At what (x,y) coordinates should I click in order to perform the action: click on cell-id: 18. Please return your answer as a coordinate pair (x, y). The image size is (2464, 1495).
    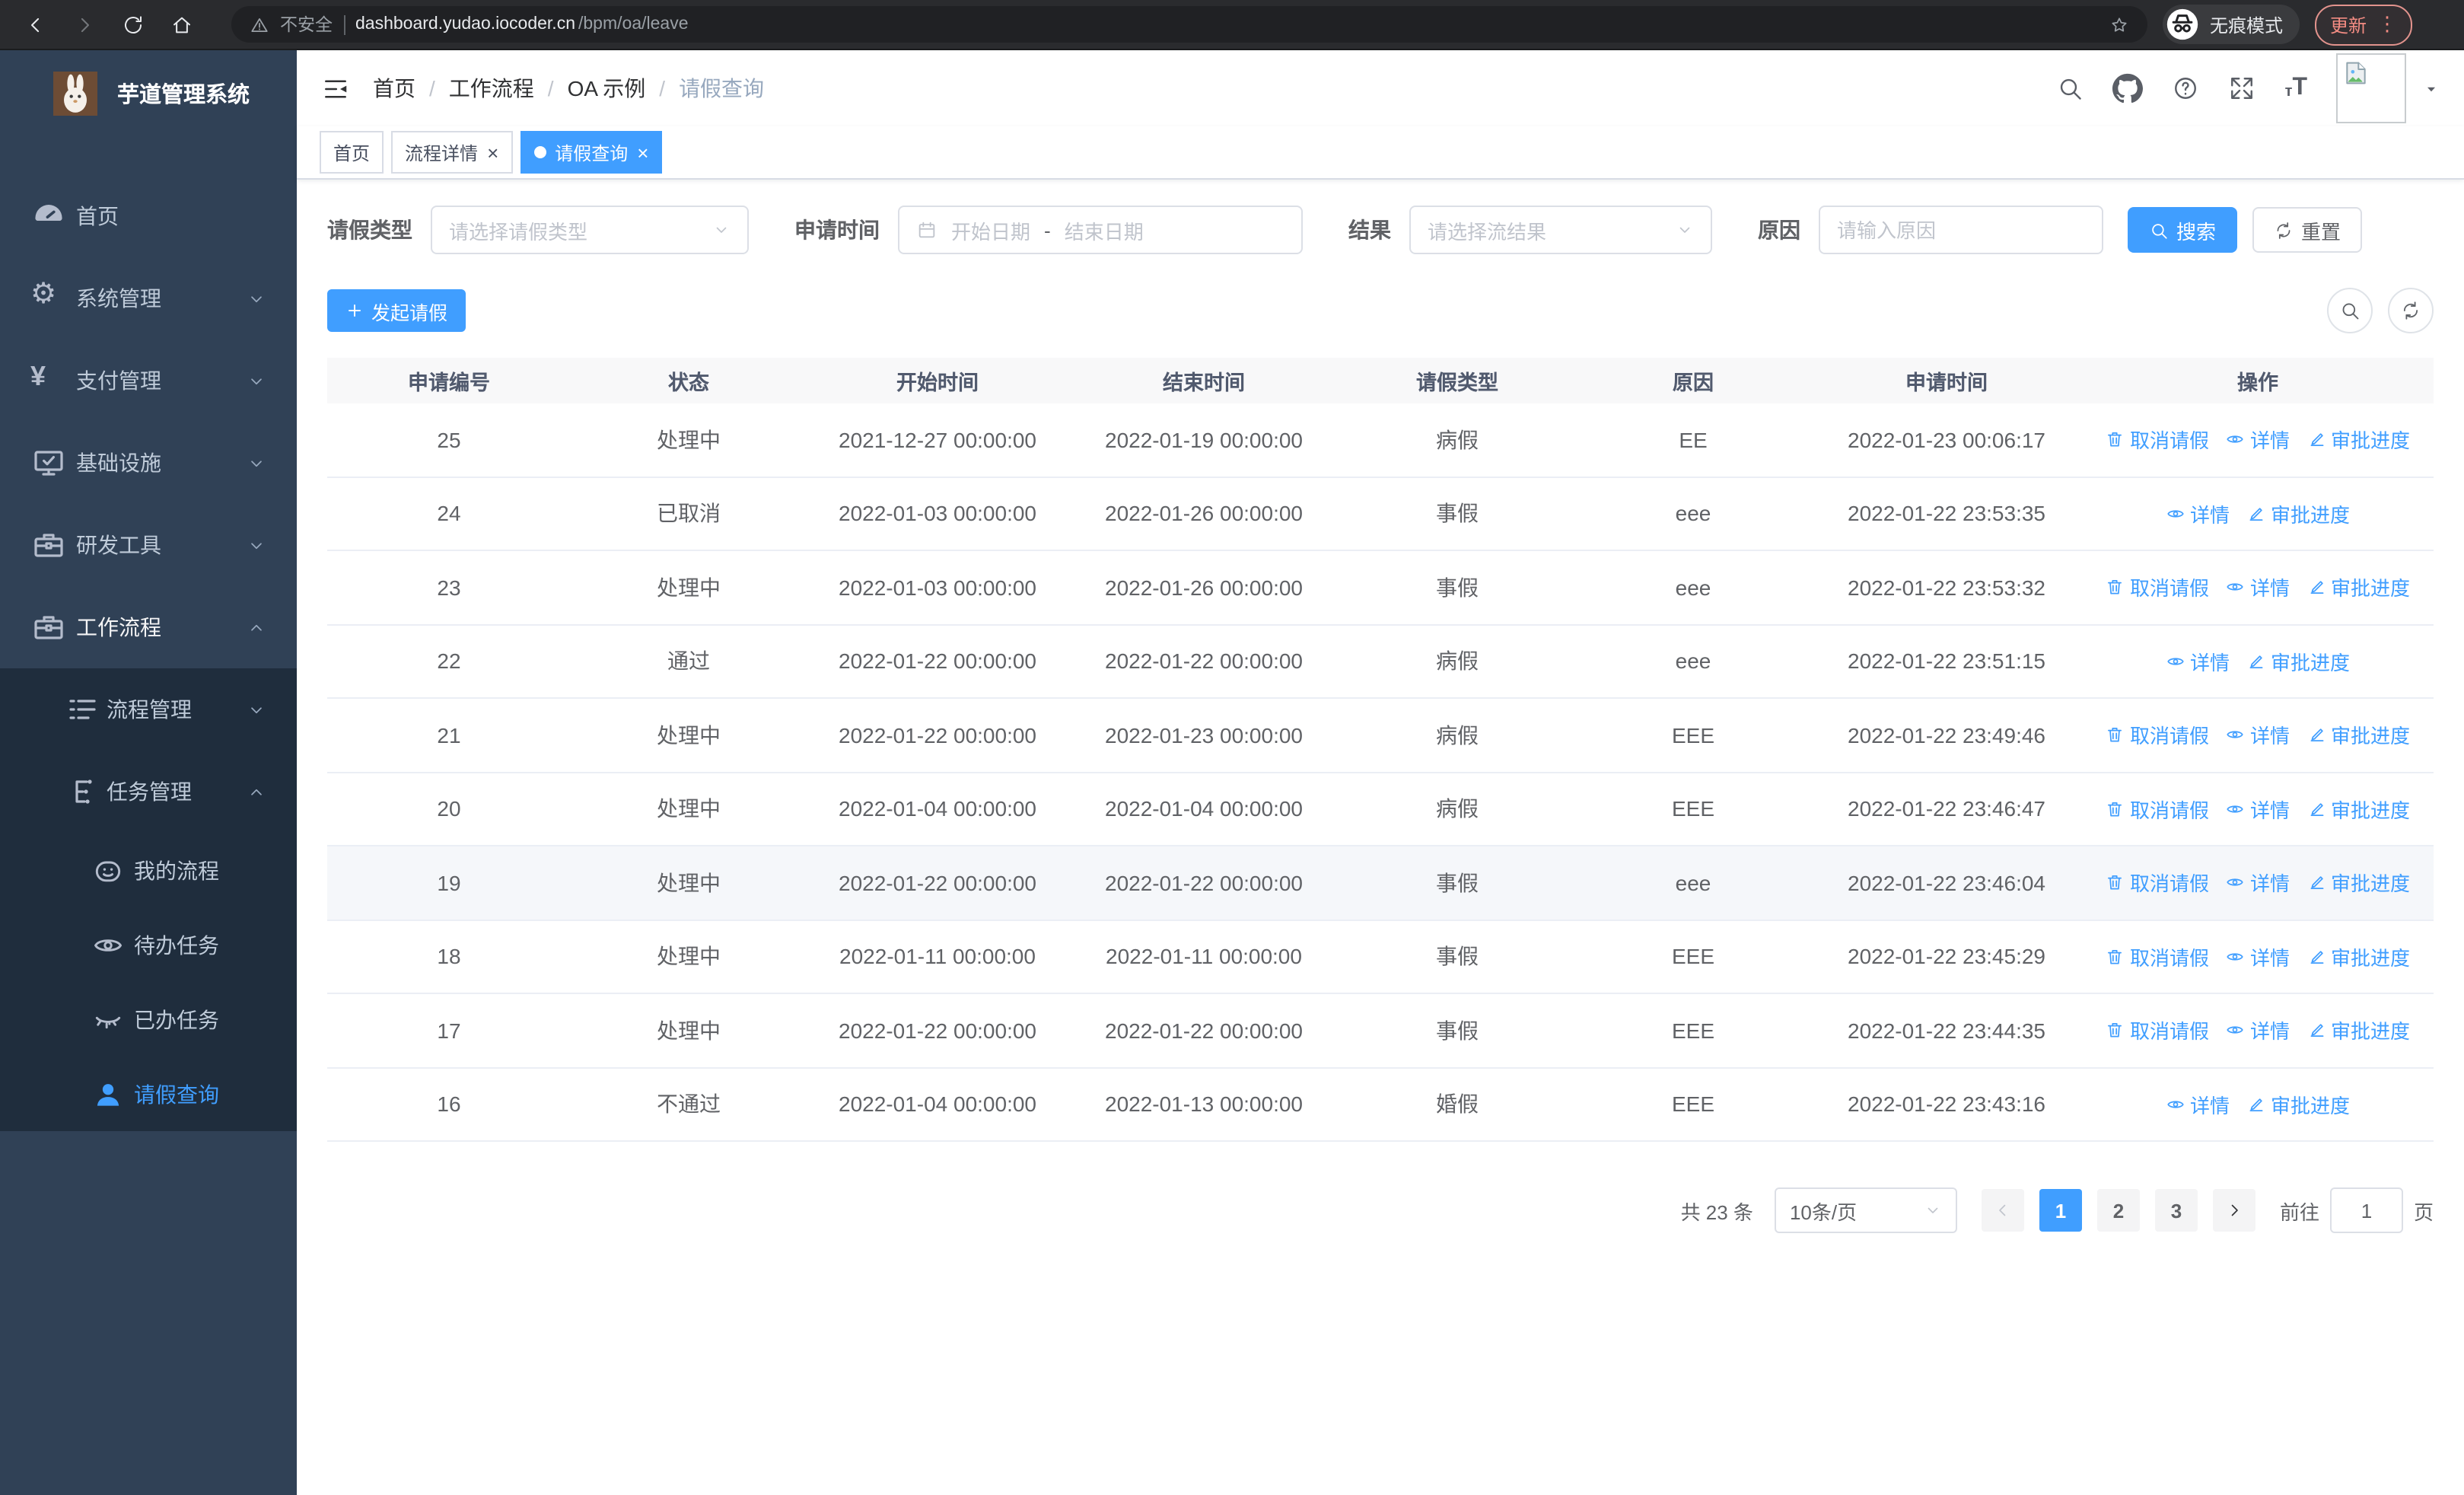
    Looking at the image, I should click on (449, 957).